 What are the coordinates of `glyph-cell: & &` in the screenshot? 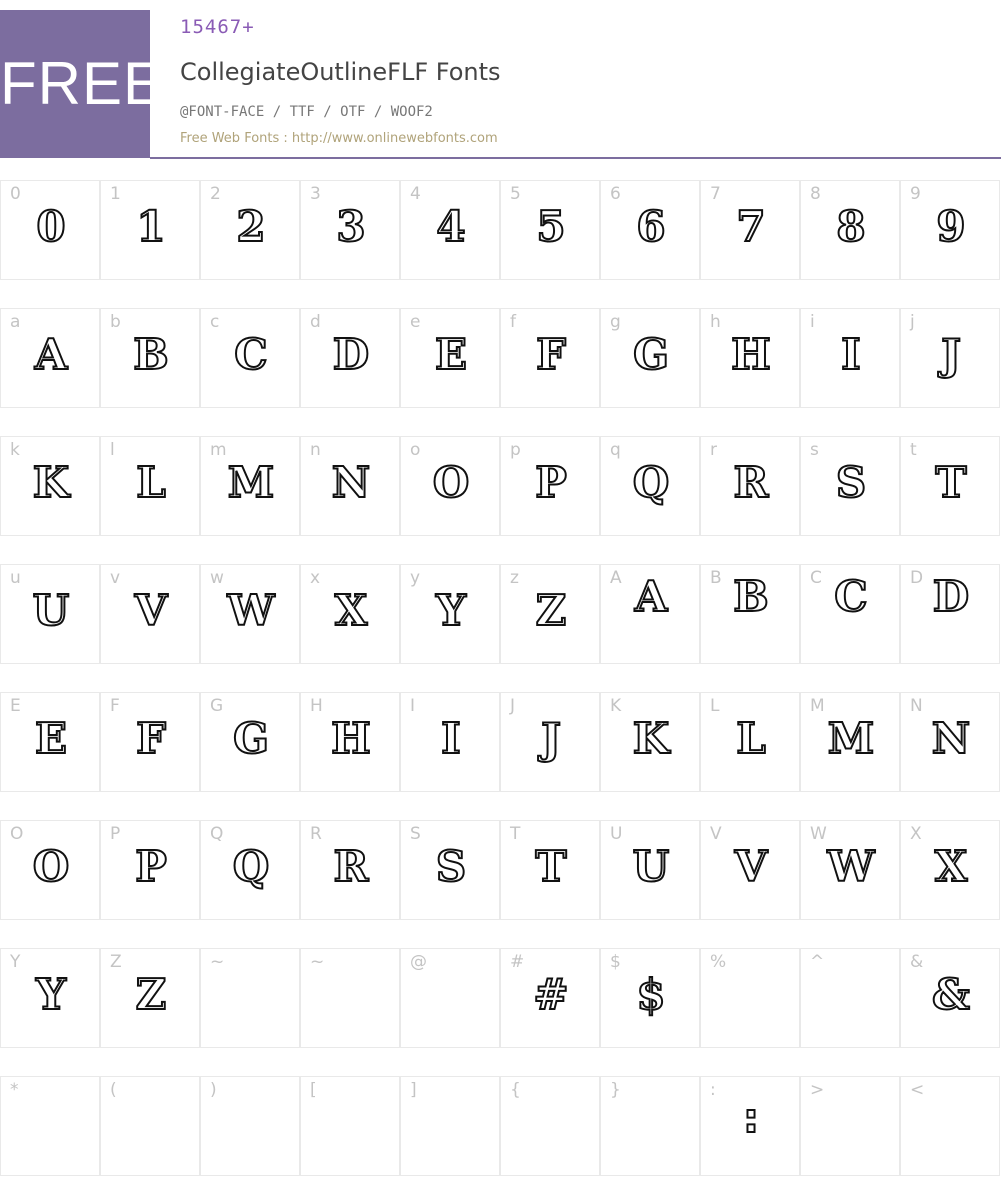 It's located at (950, 998).